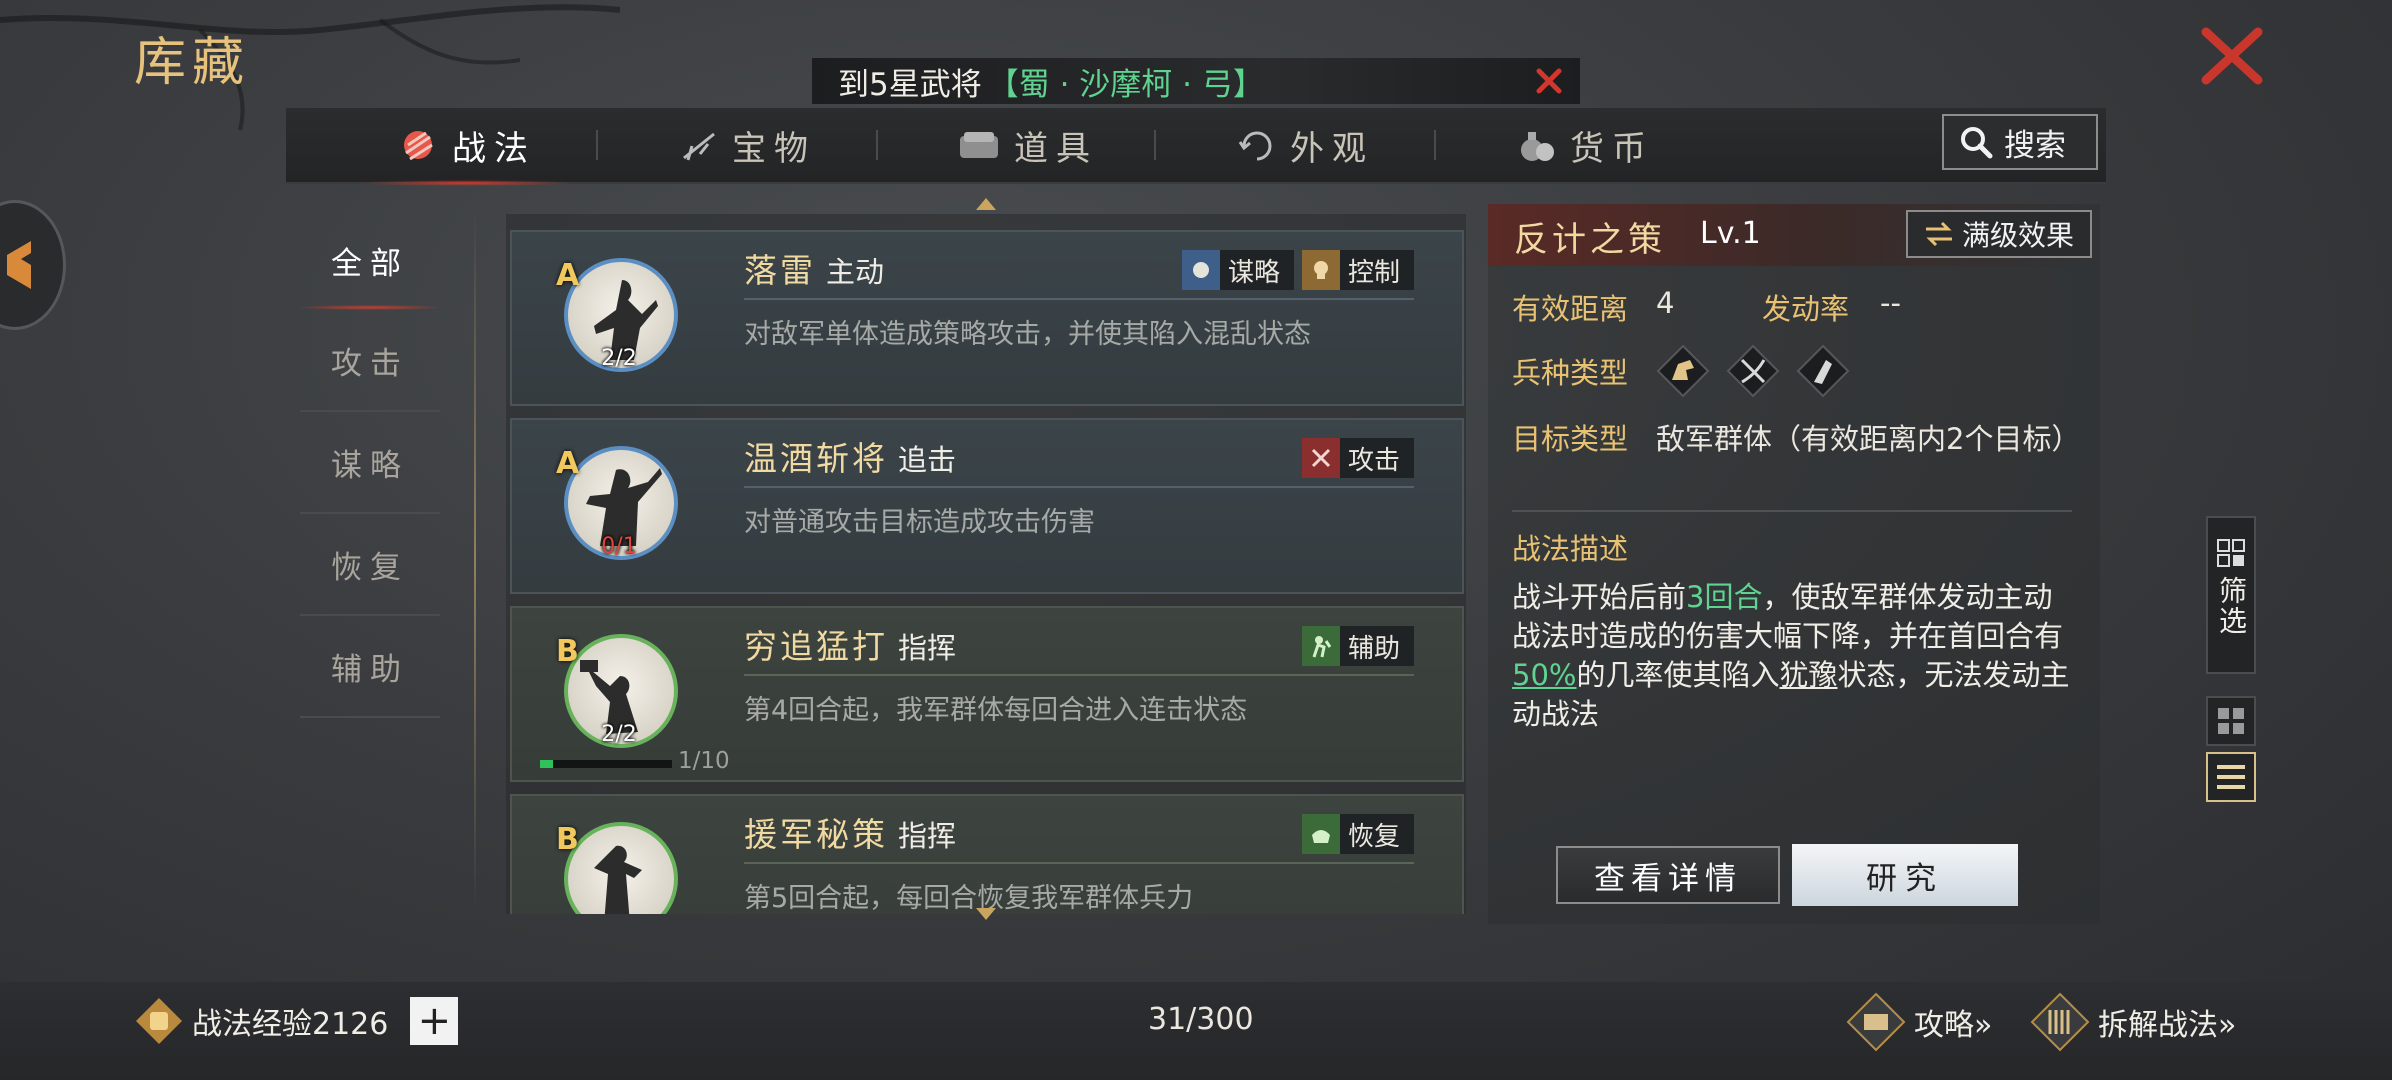 The image size is (2392, 1080). What do you see at coordinates (418, 146) in the screenshot?
I see `scroll-bundle-icon` at bounding box center [418, 146].